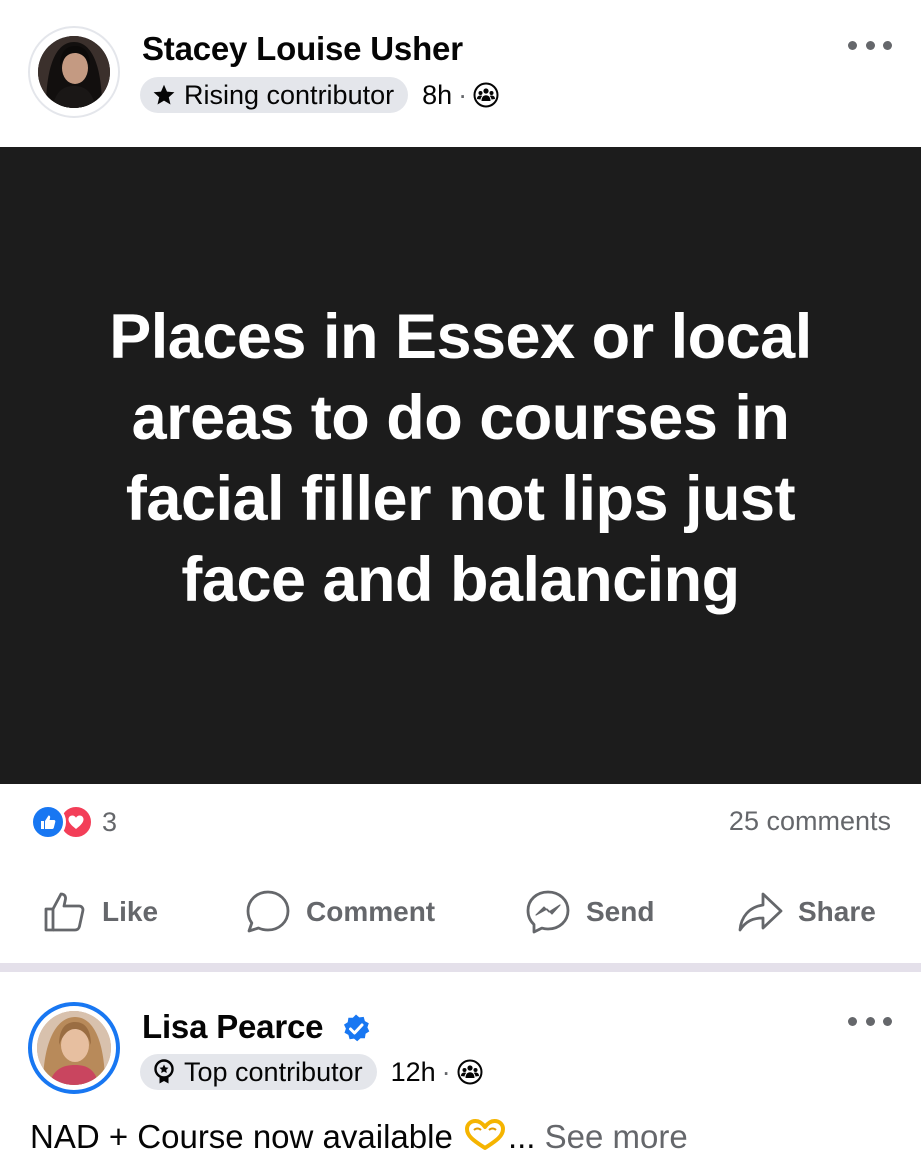 The image size is (921, 1175). Describe the element at coordinates (302, 49) in the screenshot. I see `author-name: Stacey Louise Usher` at that location.